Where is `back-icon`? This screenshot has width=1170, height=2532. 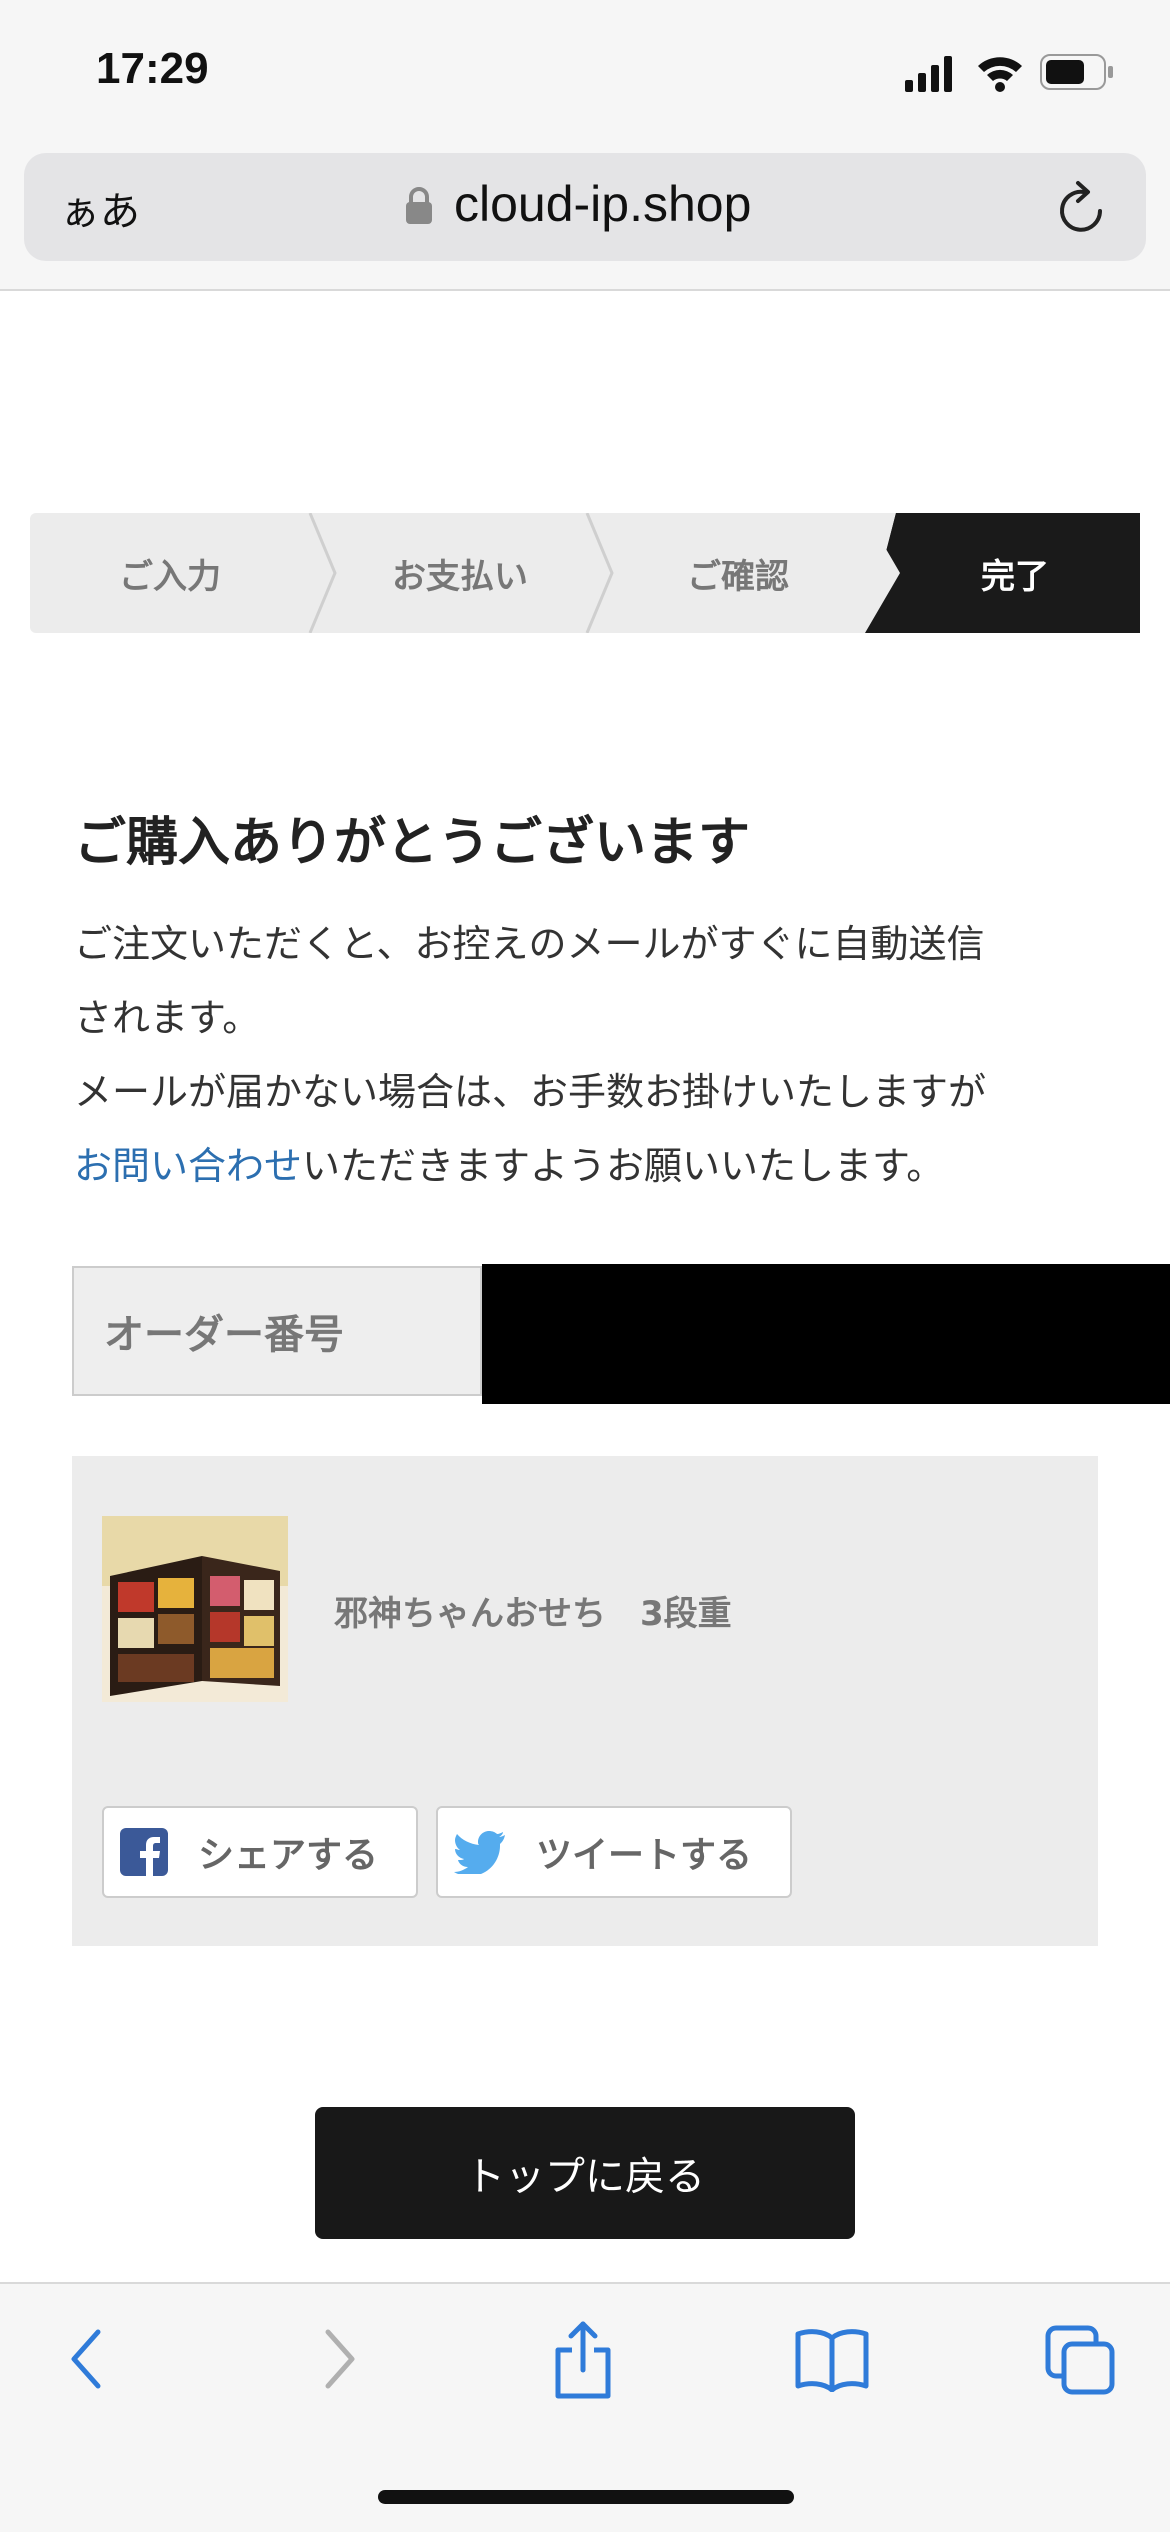
back-icon is located at coordinates (87, 2359).